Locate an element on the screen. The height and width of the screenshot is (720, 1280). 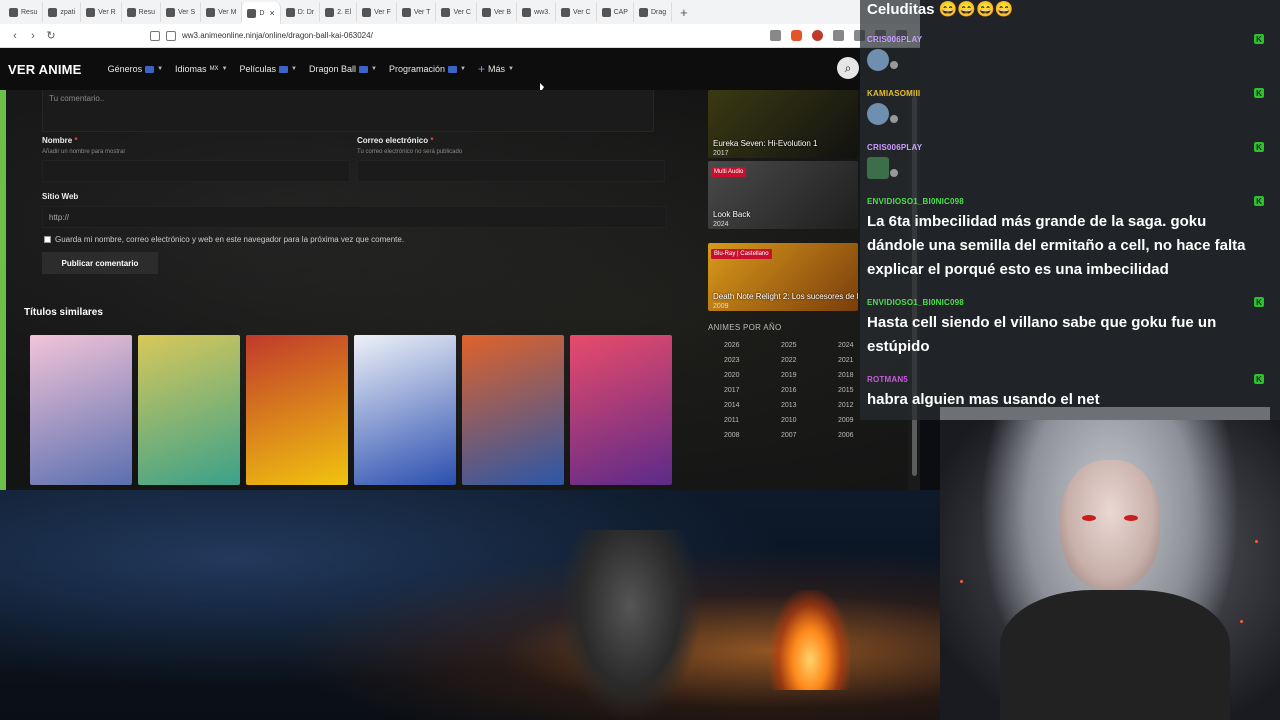
sidebar-anime-card: Eureka Seven: Hi-Evolution 1 2017 is located at coordinates (783, 124).